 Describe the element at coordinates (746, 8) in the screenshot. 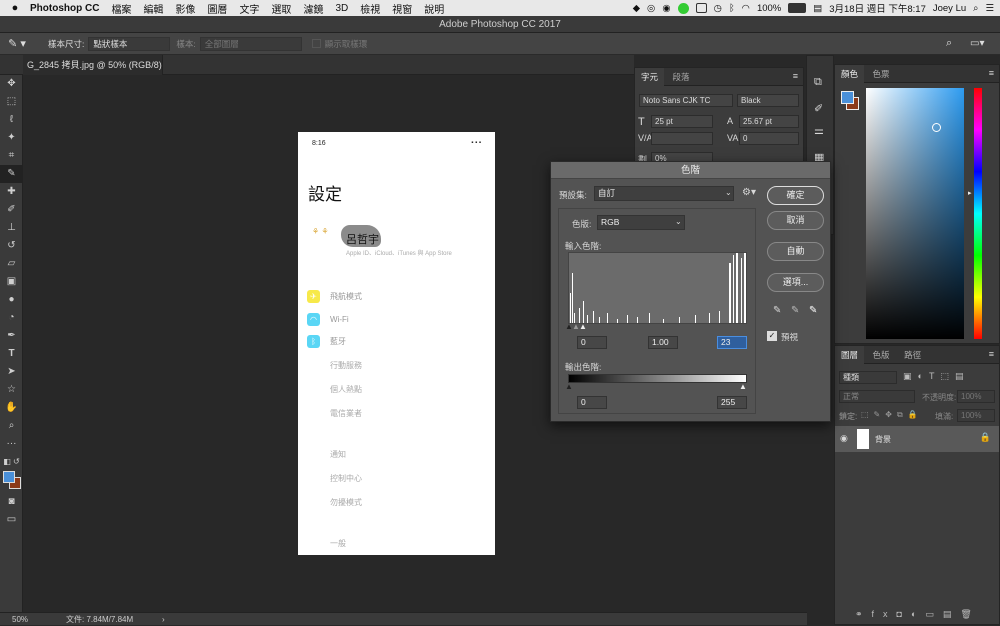

I see `wifi-icon: ◠` at that location.